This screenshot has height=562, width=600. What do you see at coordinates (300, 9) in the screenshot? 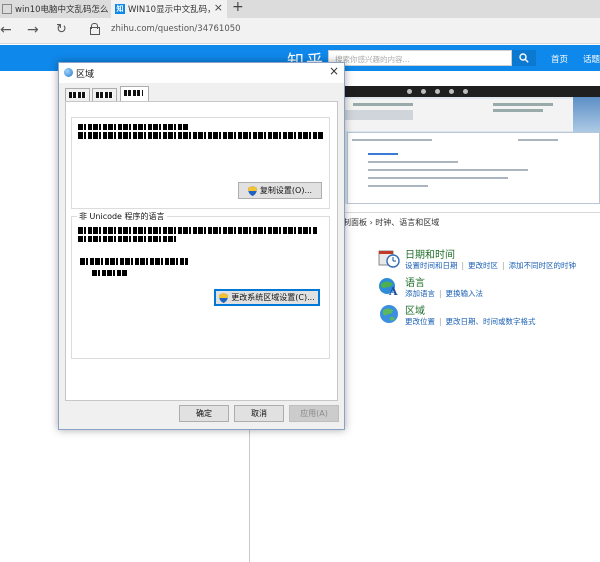
I see `browser-tab-bar: win10电脑中文乱码怎么解决 知 WIN10显示中文乱码， × +` at bounding box center [300, 9].